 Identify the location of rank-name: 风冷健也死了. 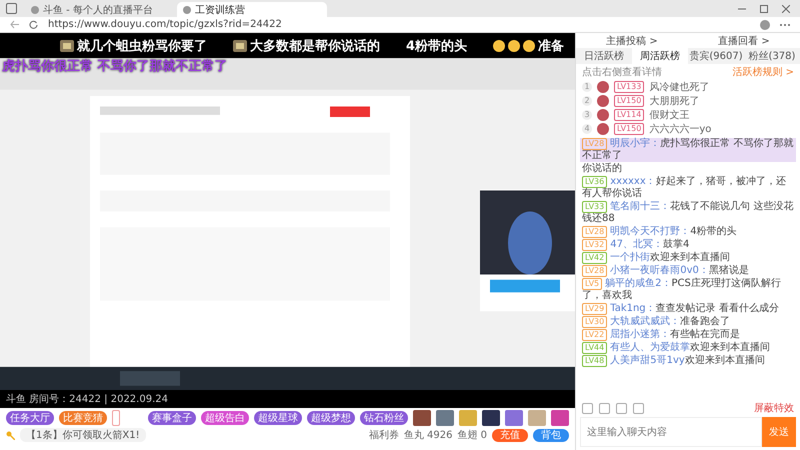
(679, 87).